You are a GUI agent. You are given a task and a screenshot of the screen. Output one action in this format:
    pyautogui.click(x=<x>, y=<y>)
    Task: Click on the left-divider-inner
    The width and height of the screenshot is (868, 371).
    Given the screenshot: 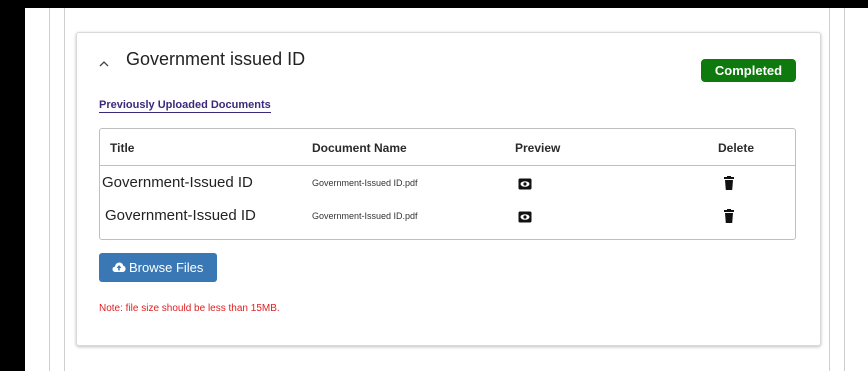 What is the action you would take?
    pyautogui.click(x=64, y=189)
    